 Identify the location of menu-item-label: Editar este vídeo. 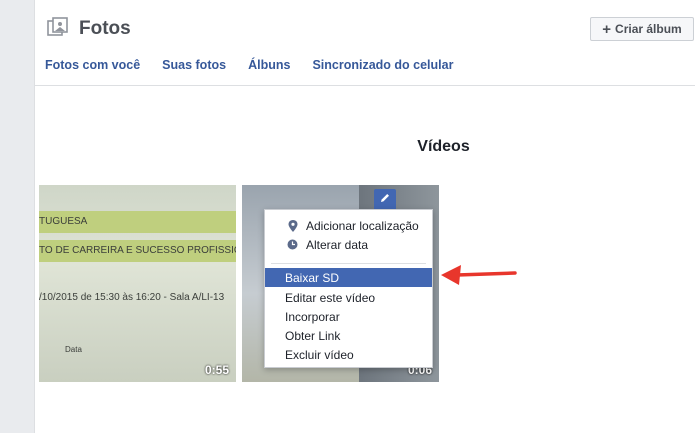
(320, 298).